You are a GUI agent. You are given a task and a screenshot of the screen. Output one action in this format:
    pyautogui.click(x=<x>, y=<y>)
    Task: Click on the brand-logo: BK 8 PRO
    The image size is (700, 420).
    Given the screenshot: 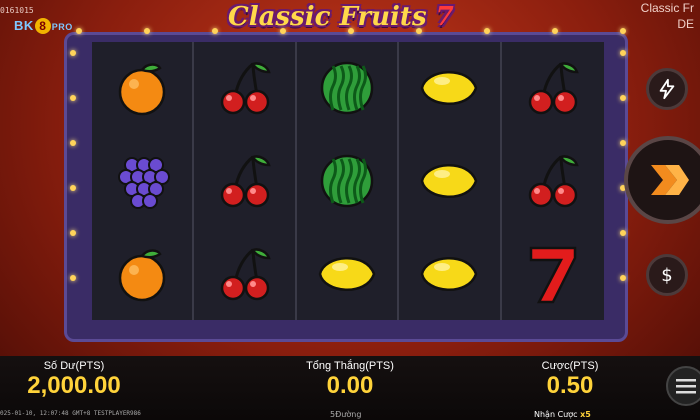 What is the action you would take?
    pyautogui.click(x=43, y=26)
    